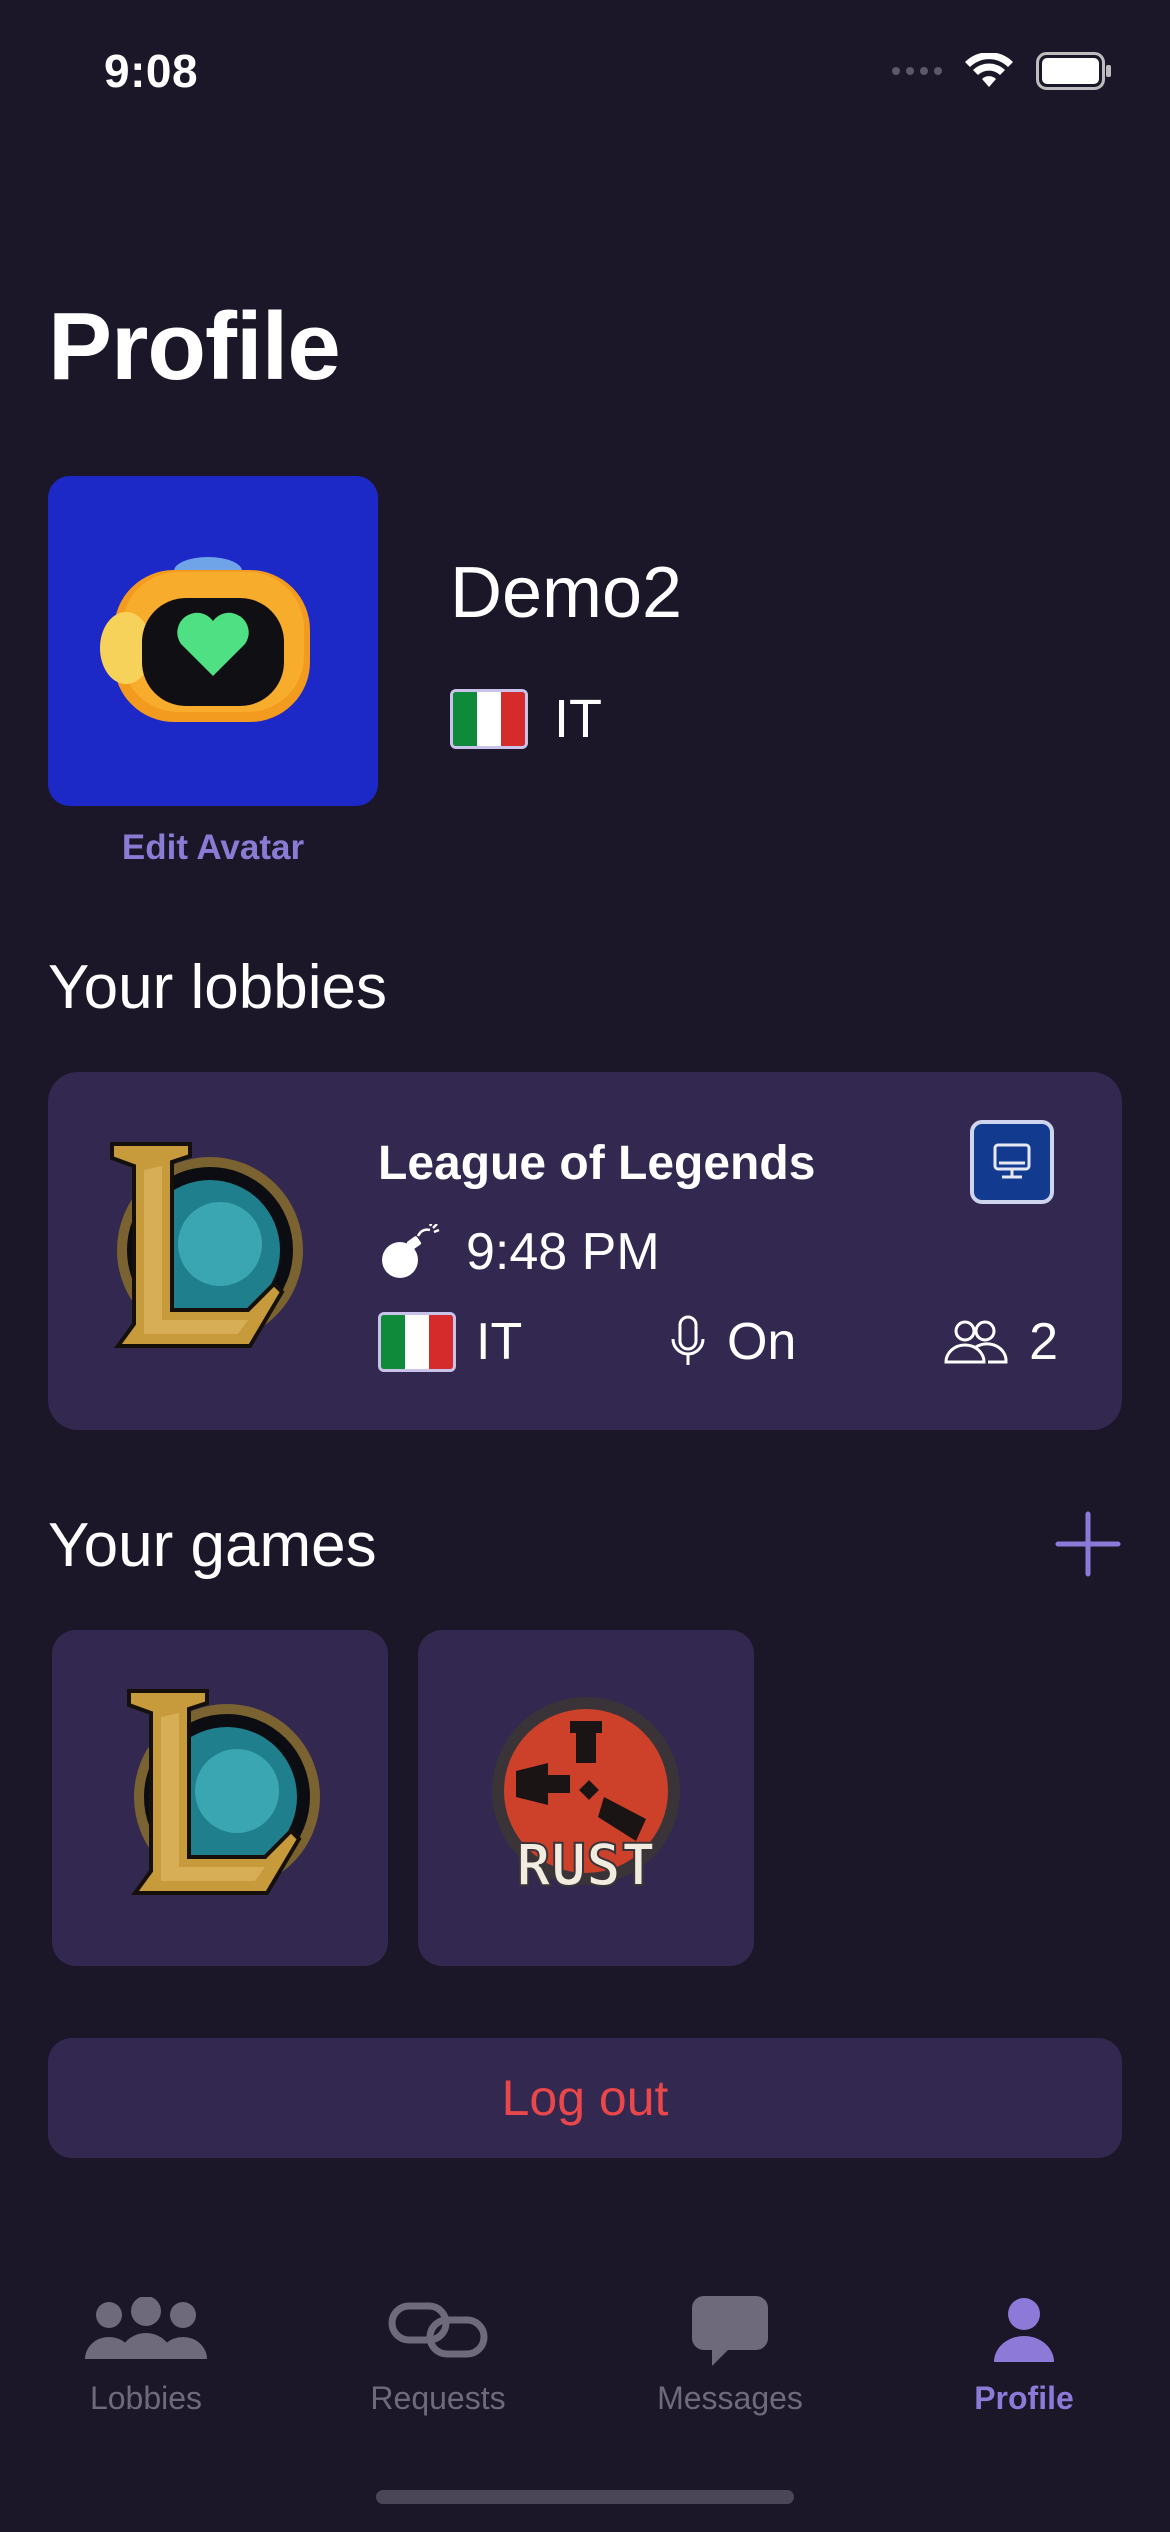 Image resolution: width=1170 pixels, height=2532 pixels. I want to click on tab-lobbies: Lobbies, so click(146, 2353).